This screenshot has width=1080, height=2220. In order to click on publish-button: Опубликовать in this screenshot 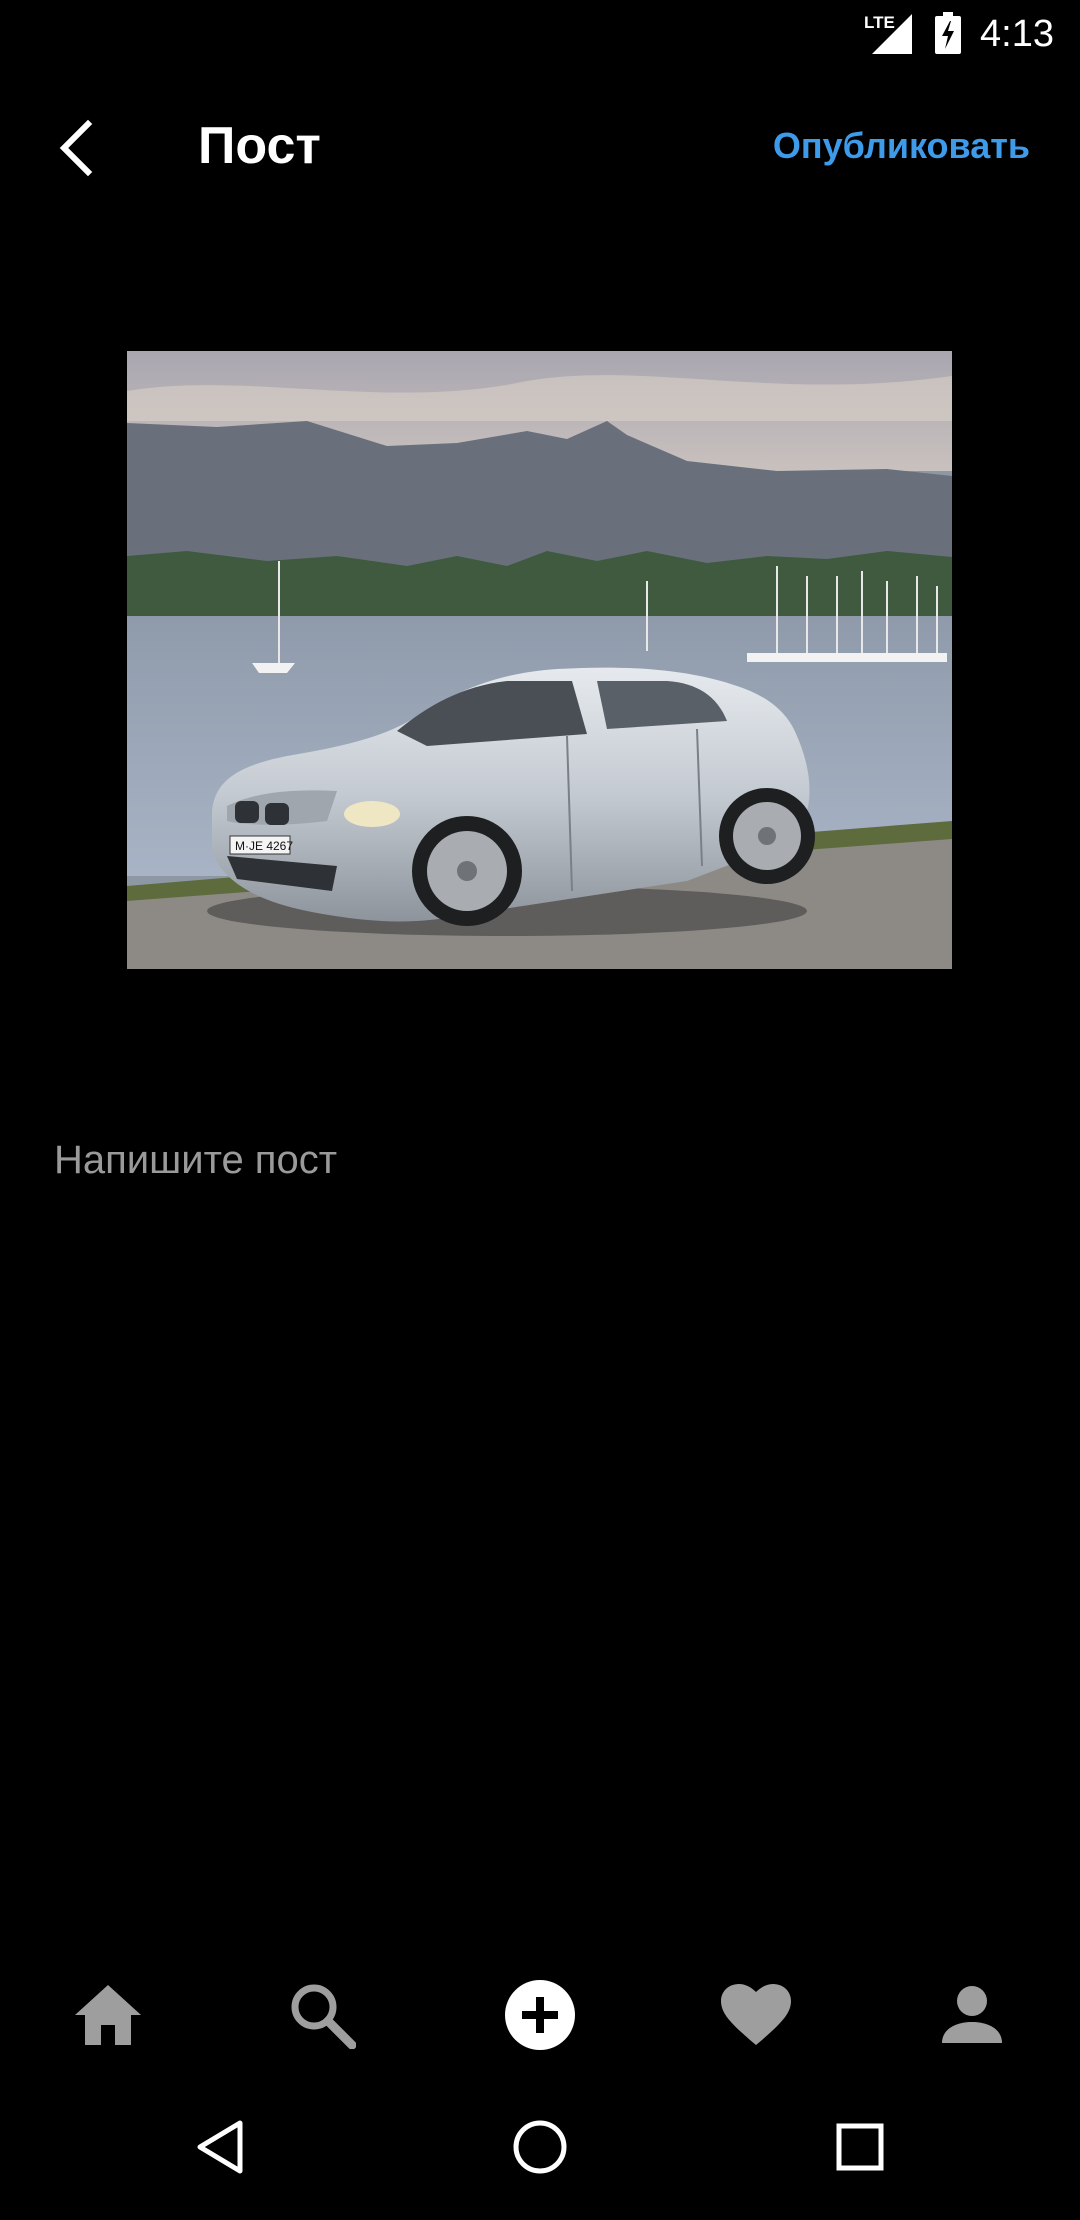, I will do `click(901, 146)`.